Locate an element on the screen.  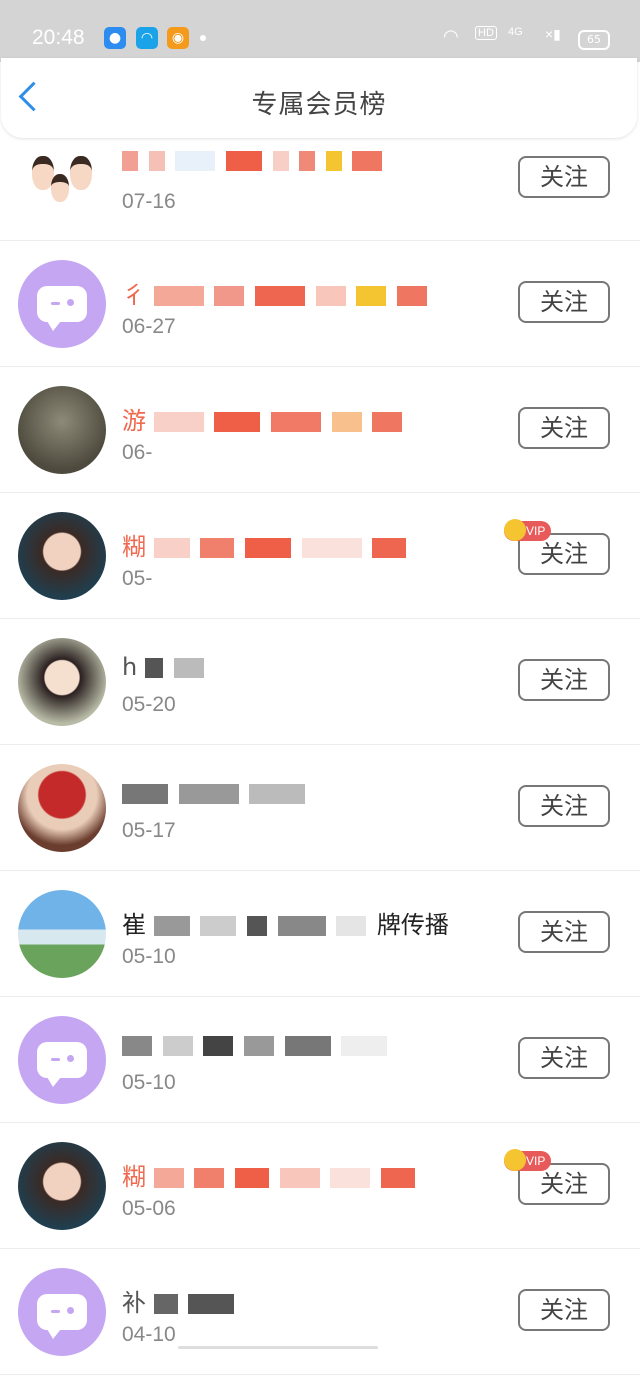
more-notifications-dot is located at coordinates (203, 38).